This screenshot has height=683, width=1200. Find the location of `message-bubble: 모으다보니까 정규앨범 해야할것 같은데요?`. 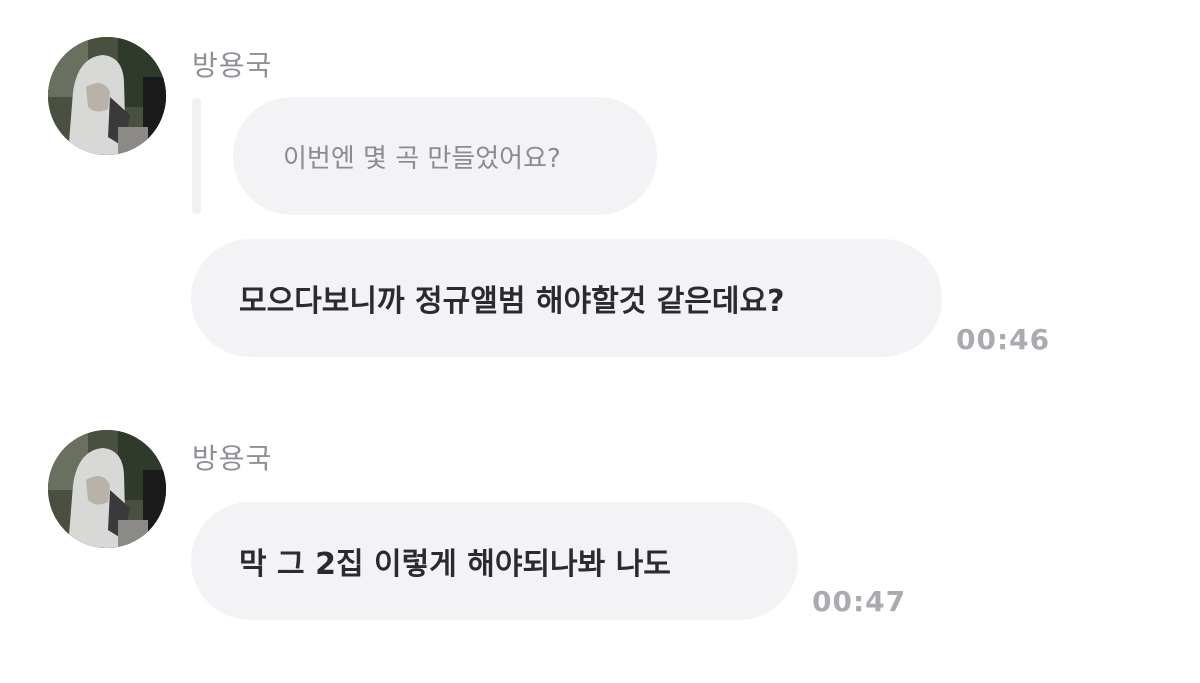

message-bubble: 모으다보니까 정규앨범 해야할것 같은데요? is located at coordinates (566, 298).